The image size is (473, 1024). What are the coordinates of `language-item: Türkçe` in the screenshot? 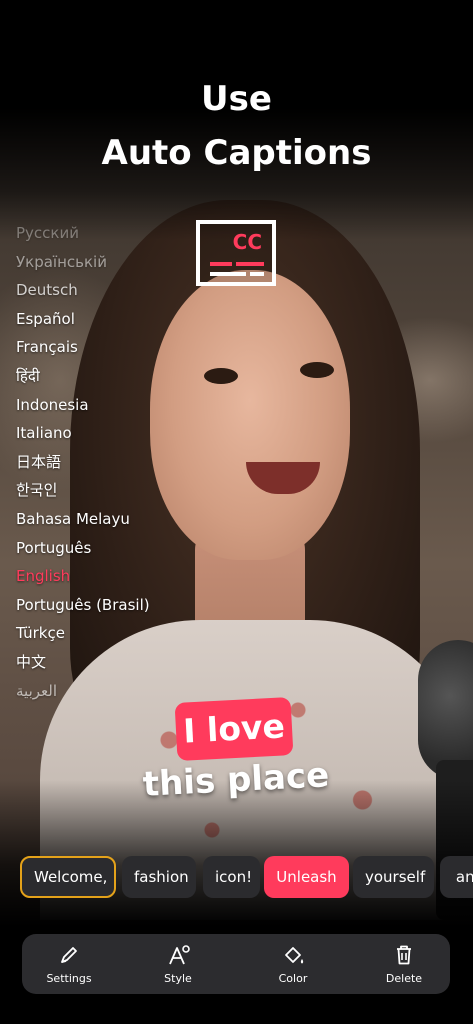 It's located at (116, 633).